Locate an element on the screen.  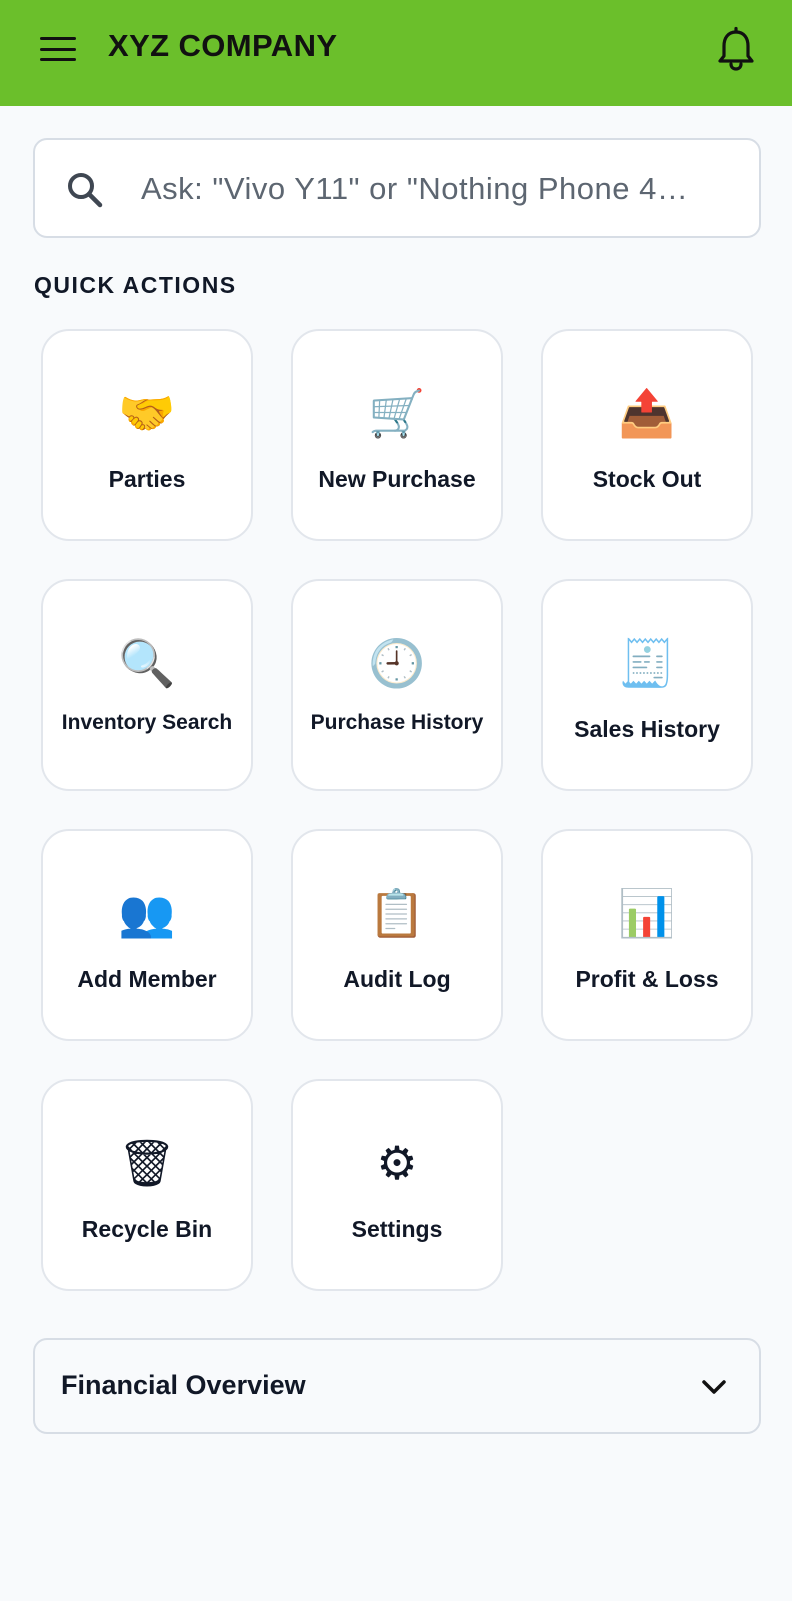
outbox-tray-icon: 📤 is located at coordinates (647, 413).